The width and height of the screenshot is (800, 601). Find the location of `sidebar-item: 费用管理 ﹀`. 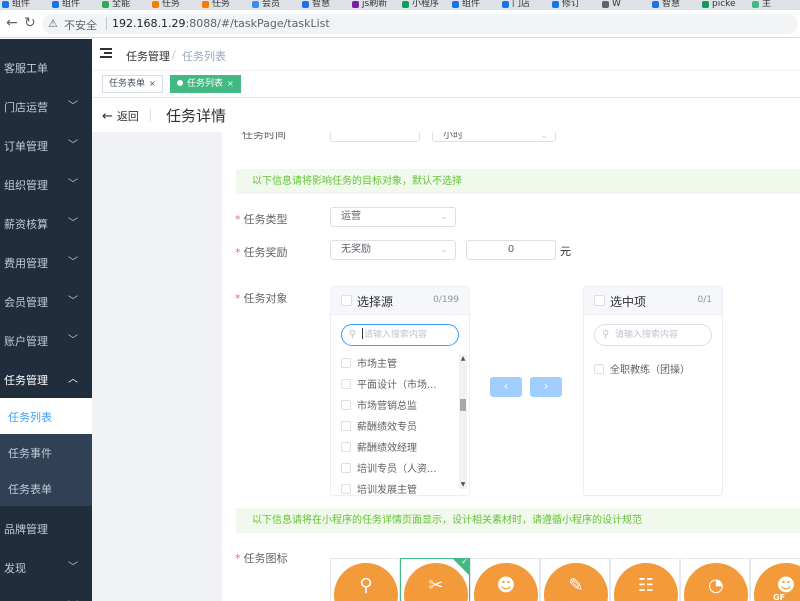

sidebar-item: 费用管理 ﹀ is located at coordinates (46, 261).